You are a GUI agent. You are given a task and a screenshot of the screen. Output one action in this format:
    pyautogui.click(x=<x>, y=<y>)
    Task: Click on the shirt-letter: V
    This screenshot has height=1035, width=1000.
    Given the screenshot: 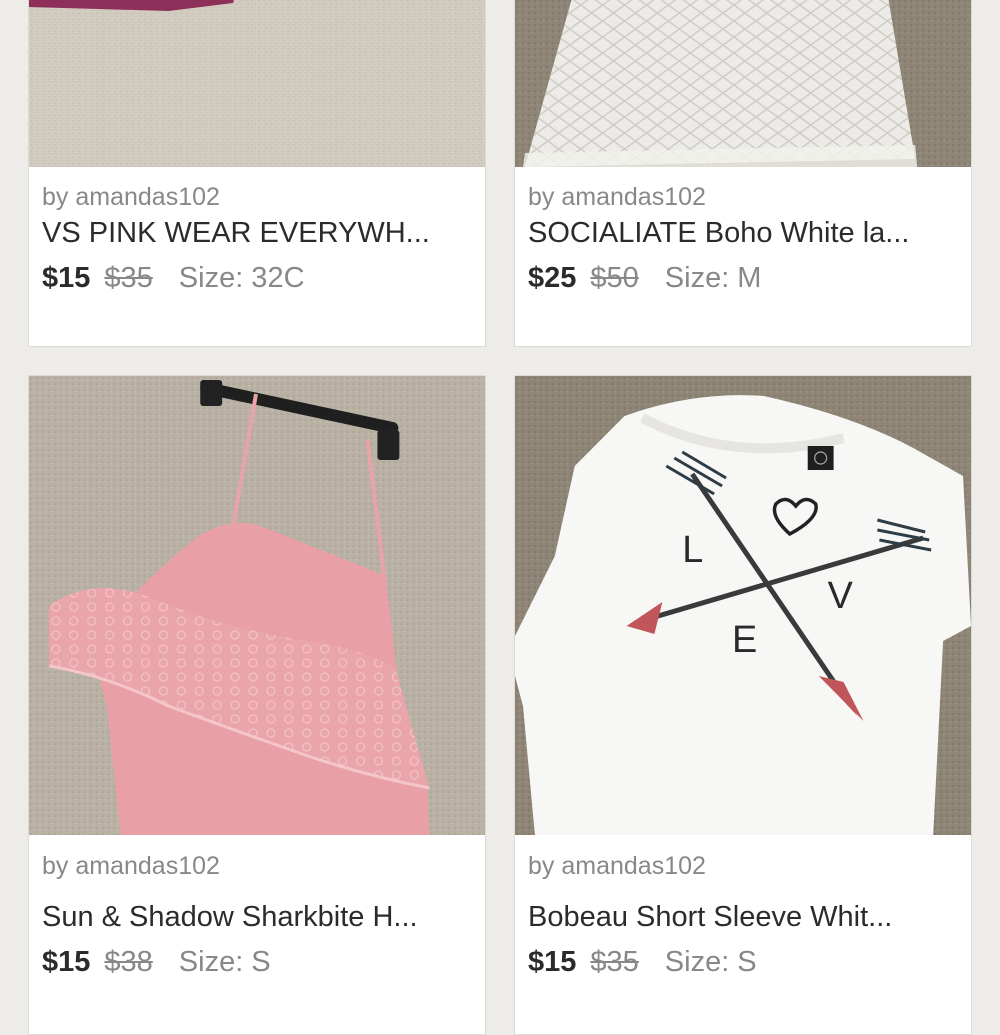 What is the action you would take?
    pyautogui.click(x=841, y=596)
    